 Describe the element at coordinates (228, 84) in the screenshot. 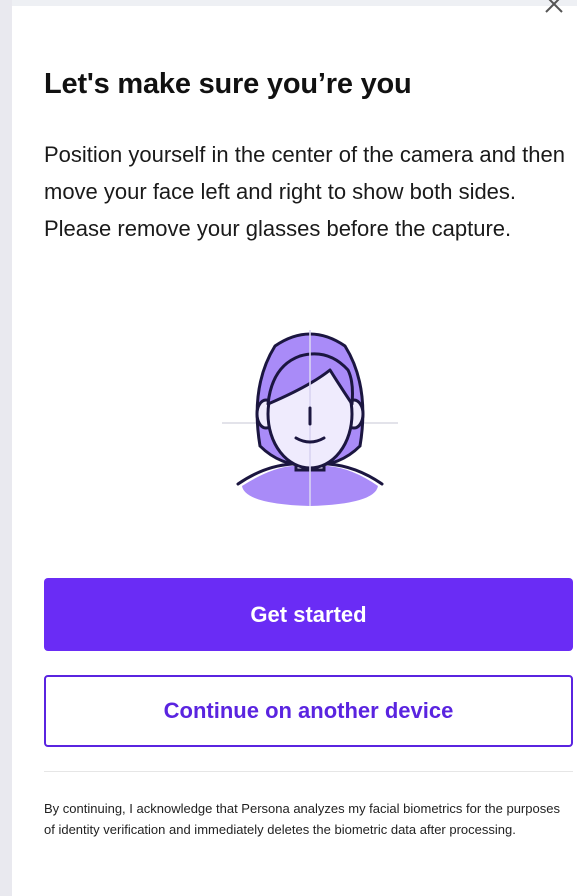

I see `page-title: Let's make sure you’re you` at that location.